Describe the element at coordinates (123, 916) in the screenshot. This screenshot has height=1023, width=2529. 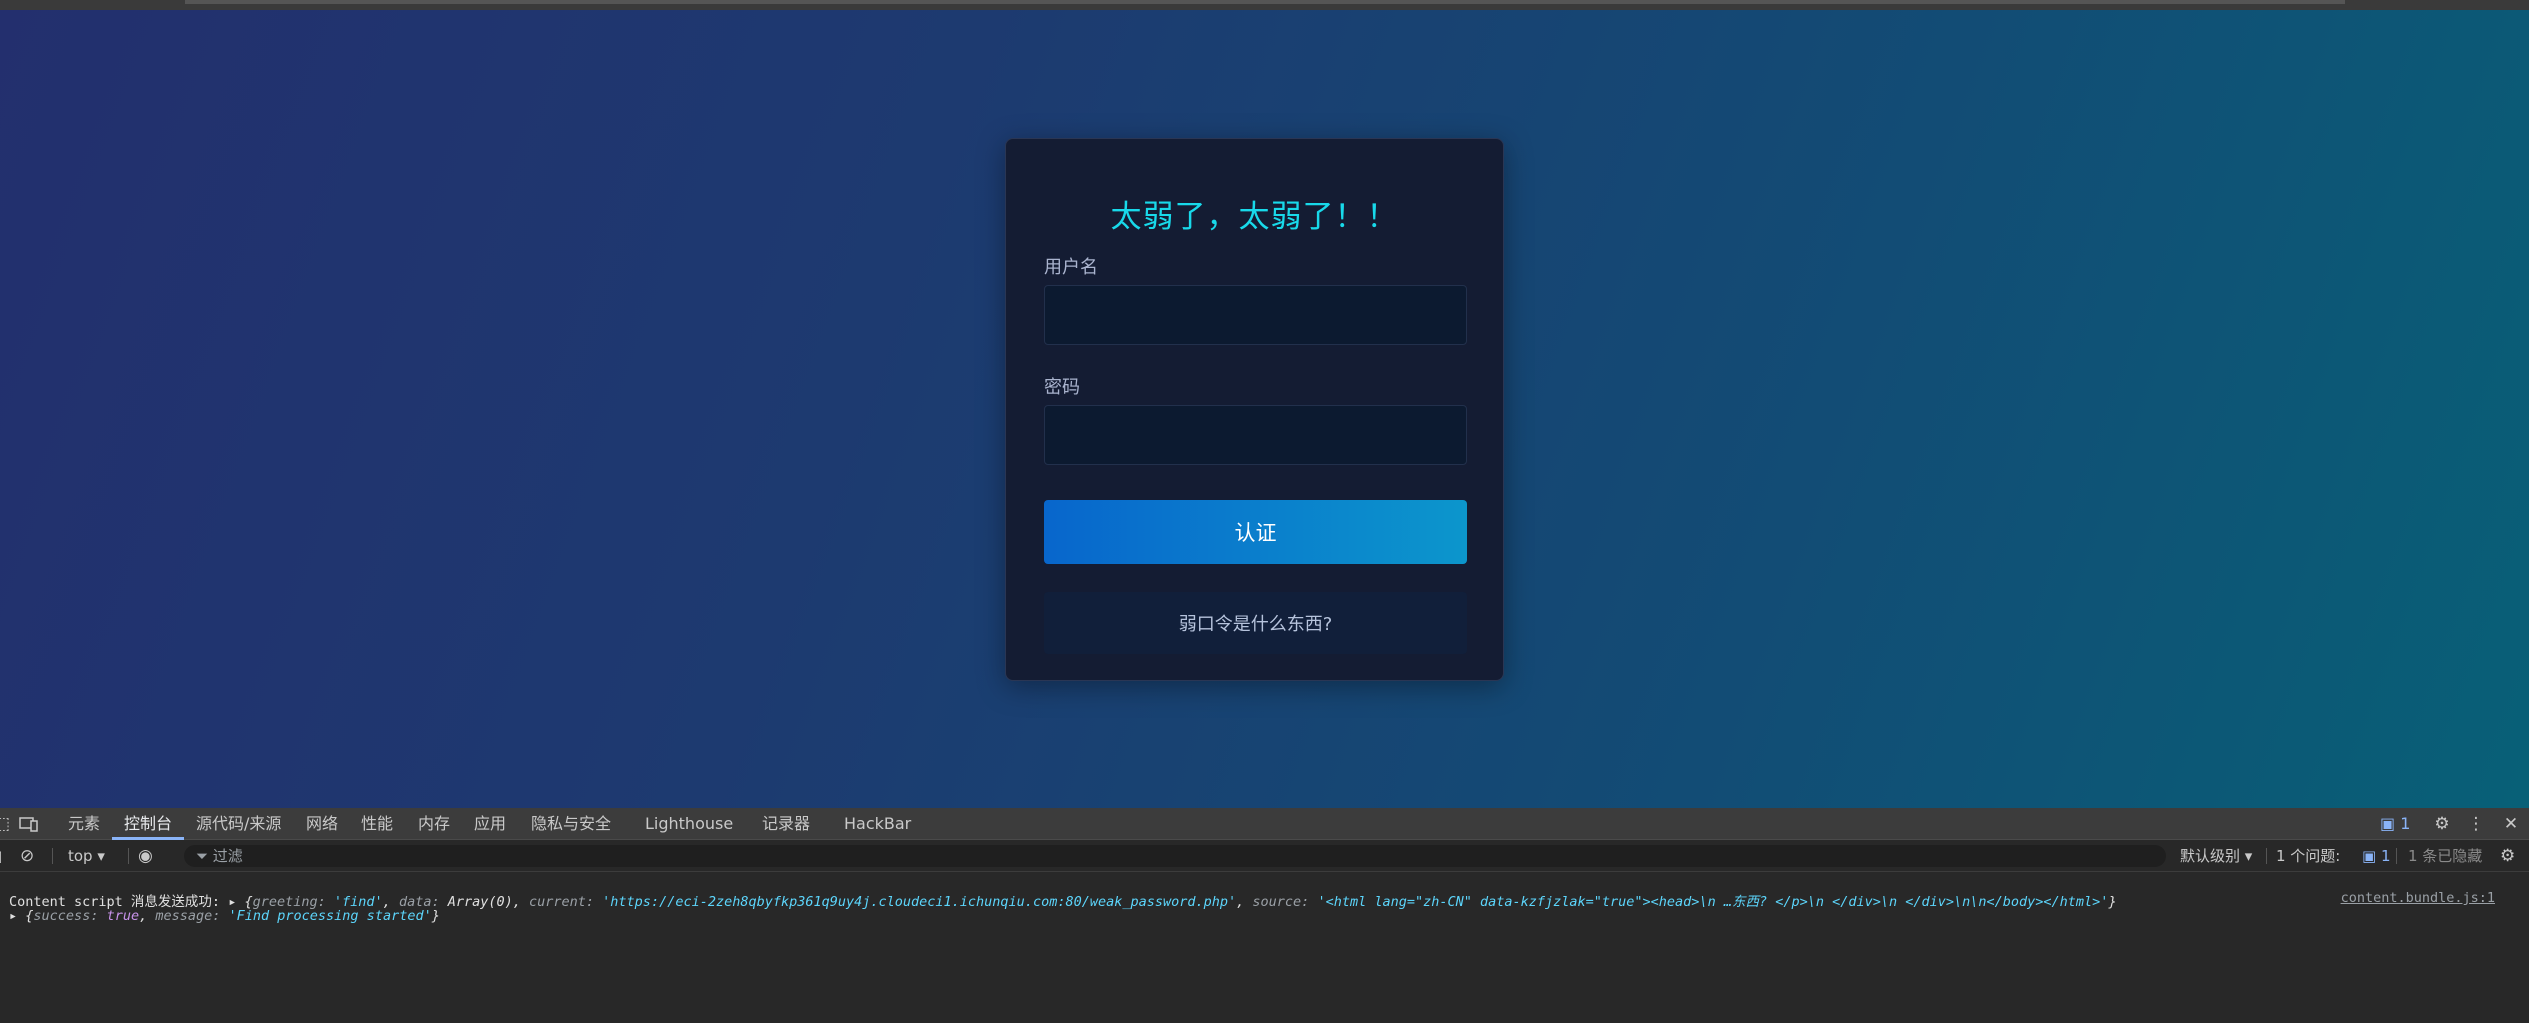
I see `obj-value: true` at that location.